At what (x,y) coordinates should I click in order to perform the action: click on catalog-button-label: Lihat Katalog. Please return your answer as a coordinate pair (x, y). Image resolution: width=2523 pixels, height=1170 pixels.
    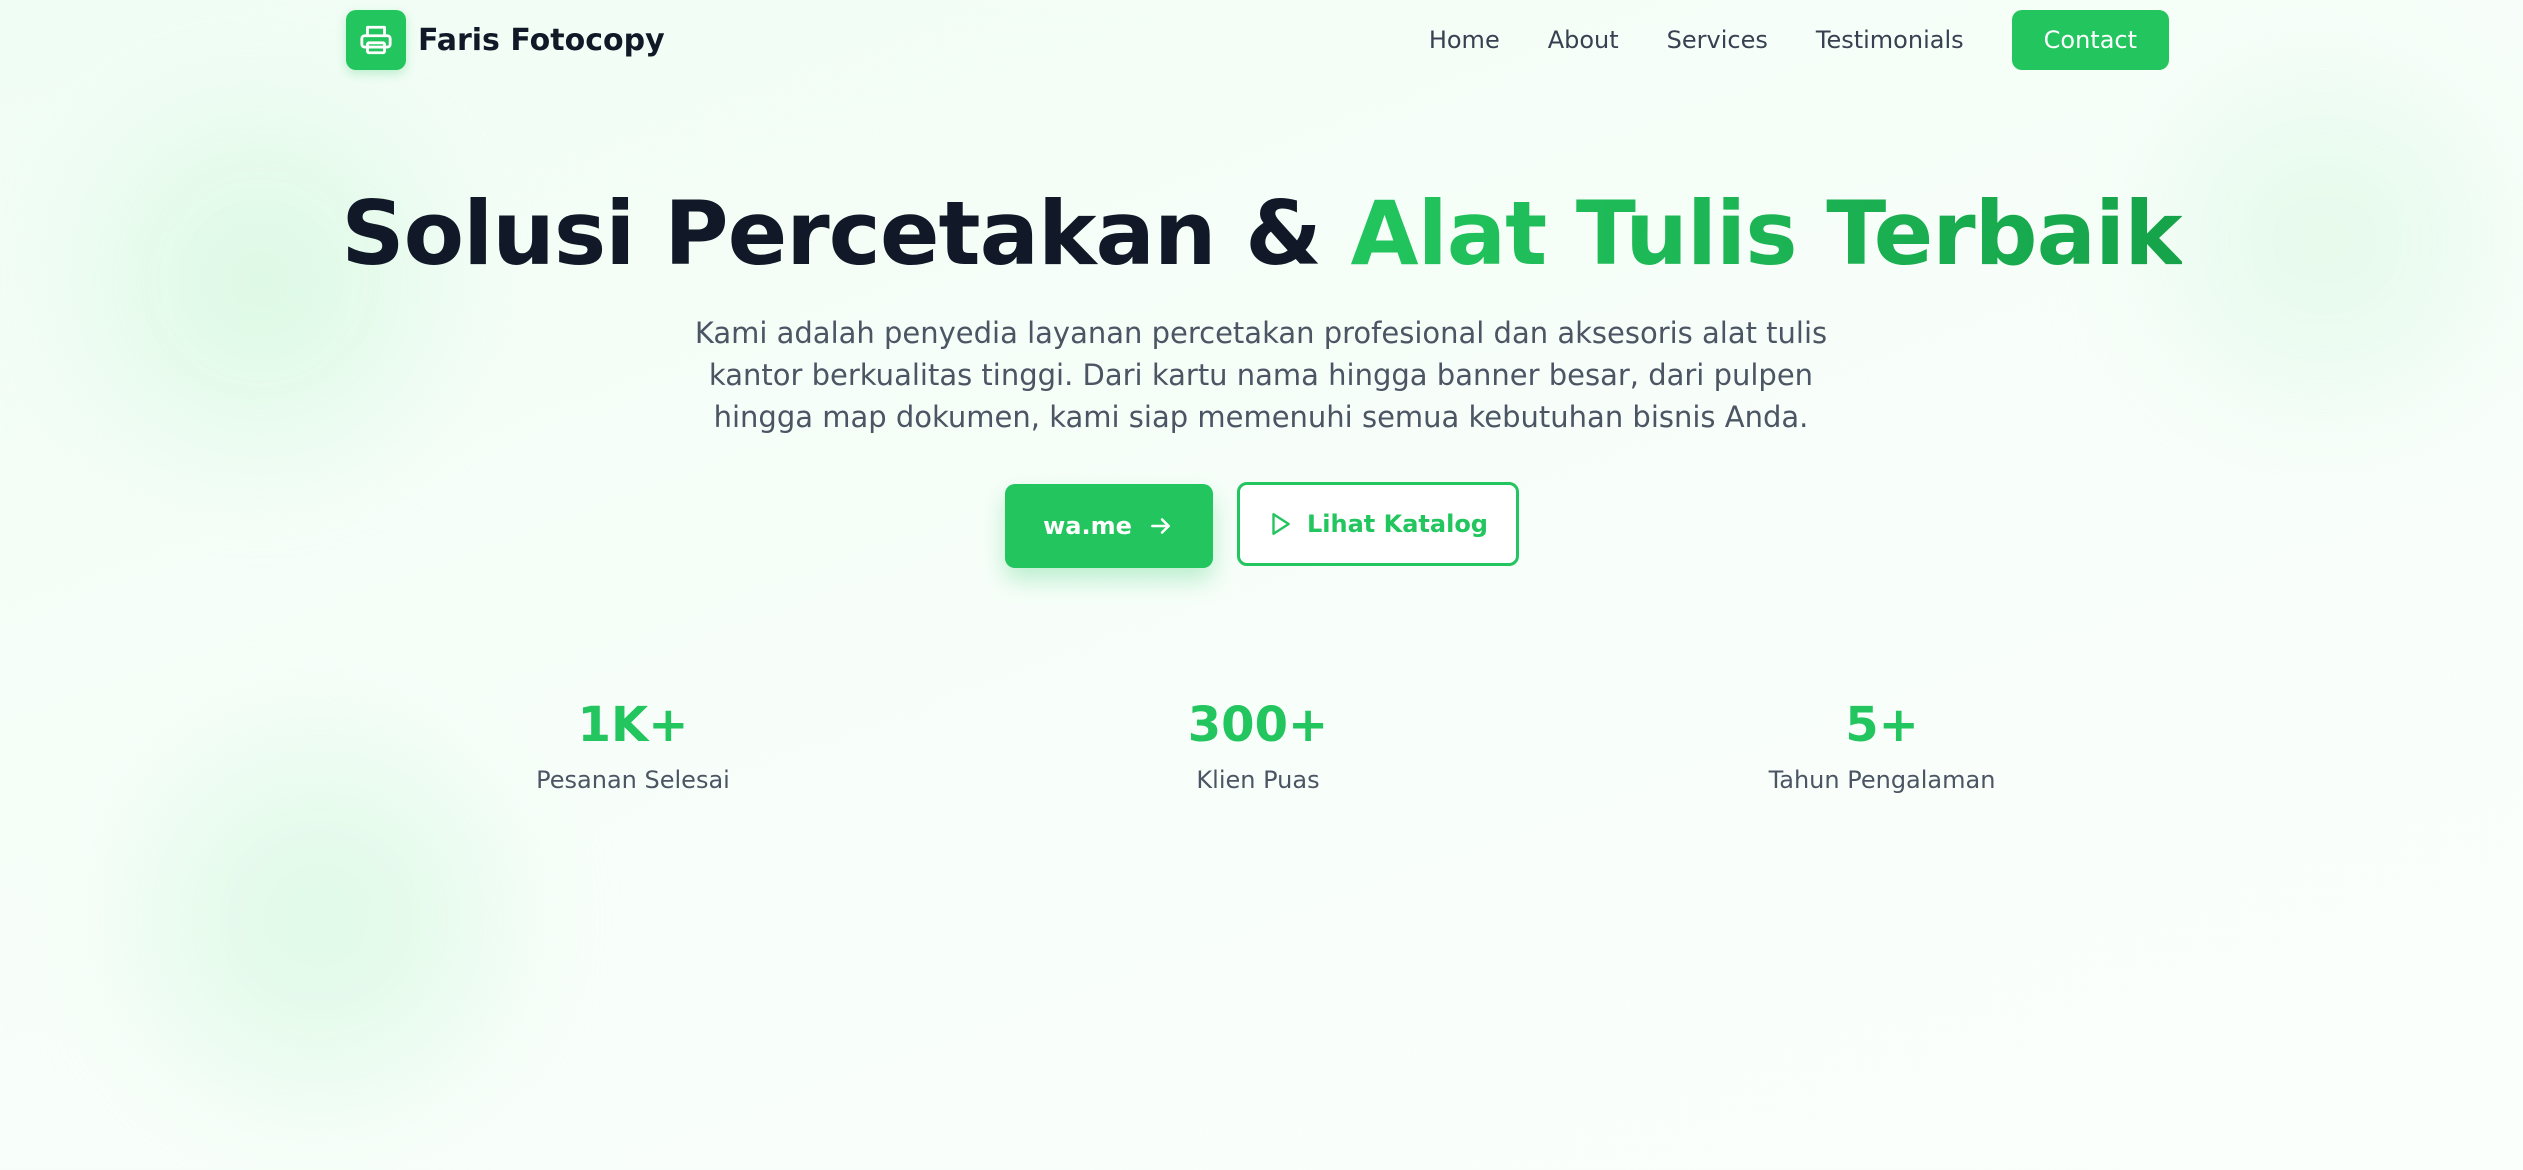
    Looking at the image, I should click on (1397, 524).